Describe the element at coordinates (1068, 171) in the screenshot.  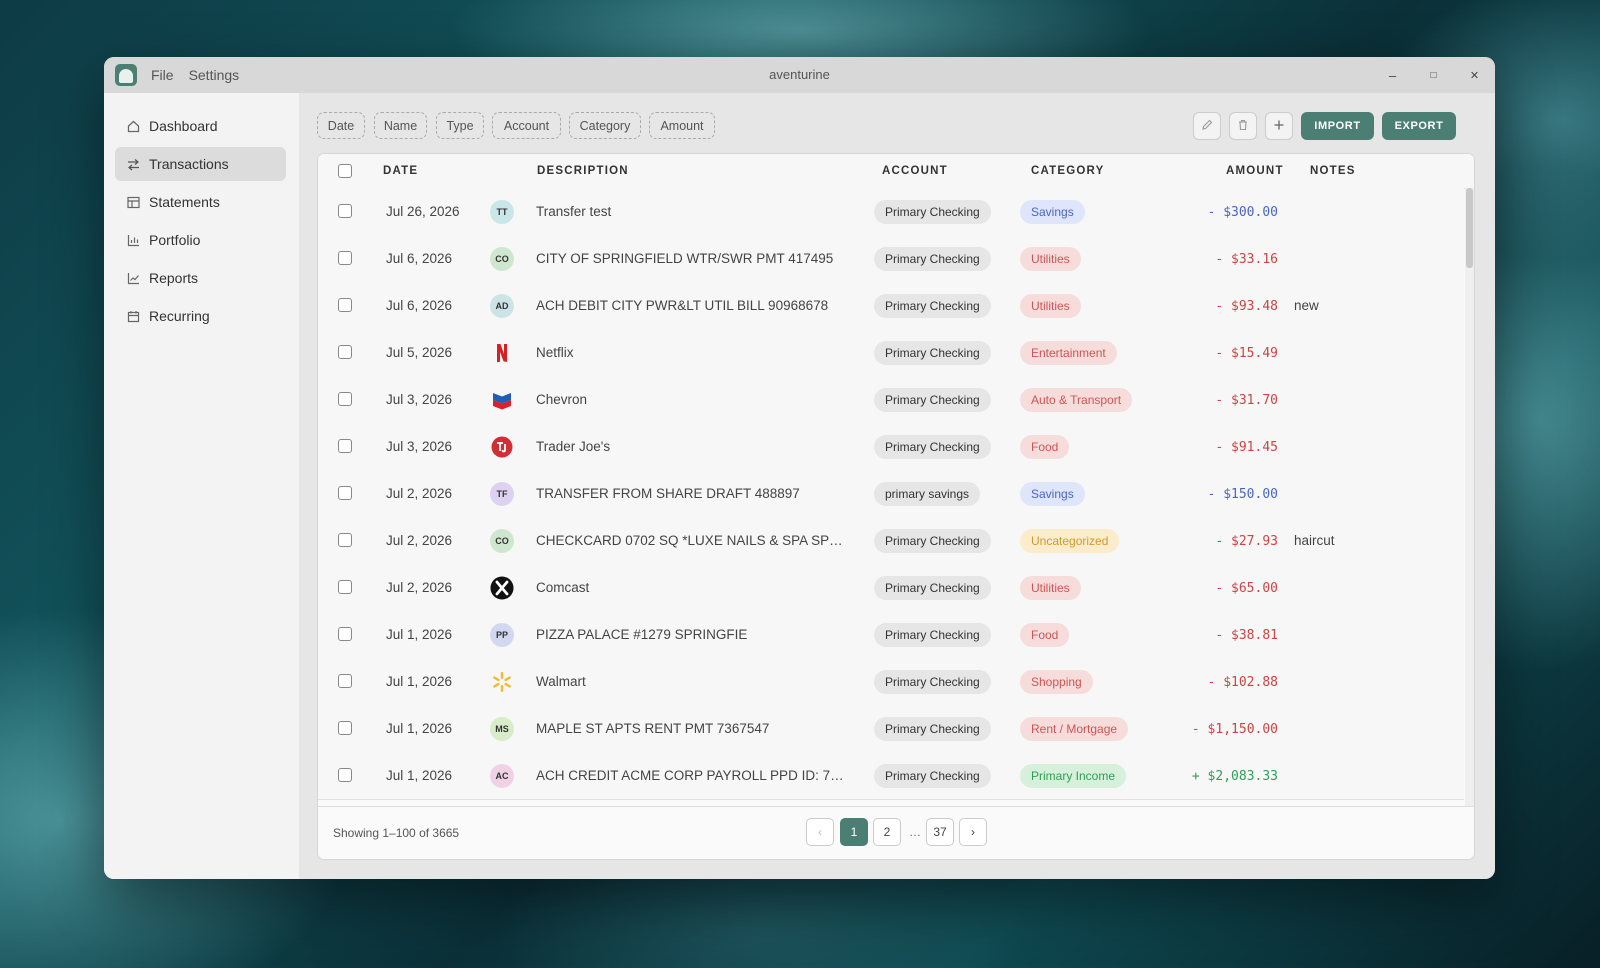
I see `header-category: CATEGORY` at that location.